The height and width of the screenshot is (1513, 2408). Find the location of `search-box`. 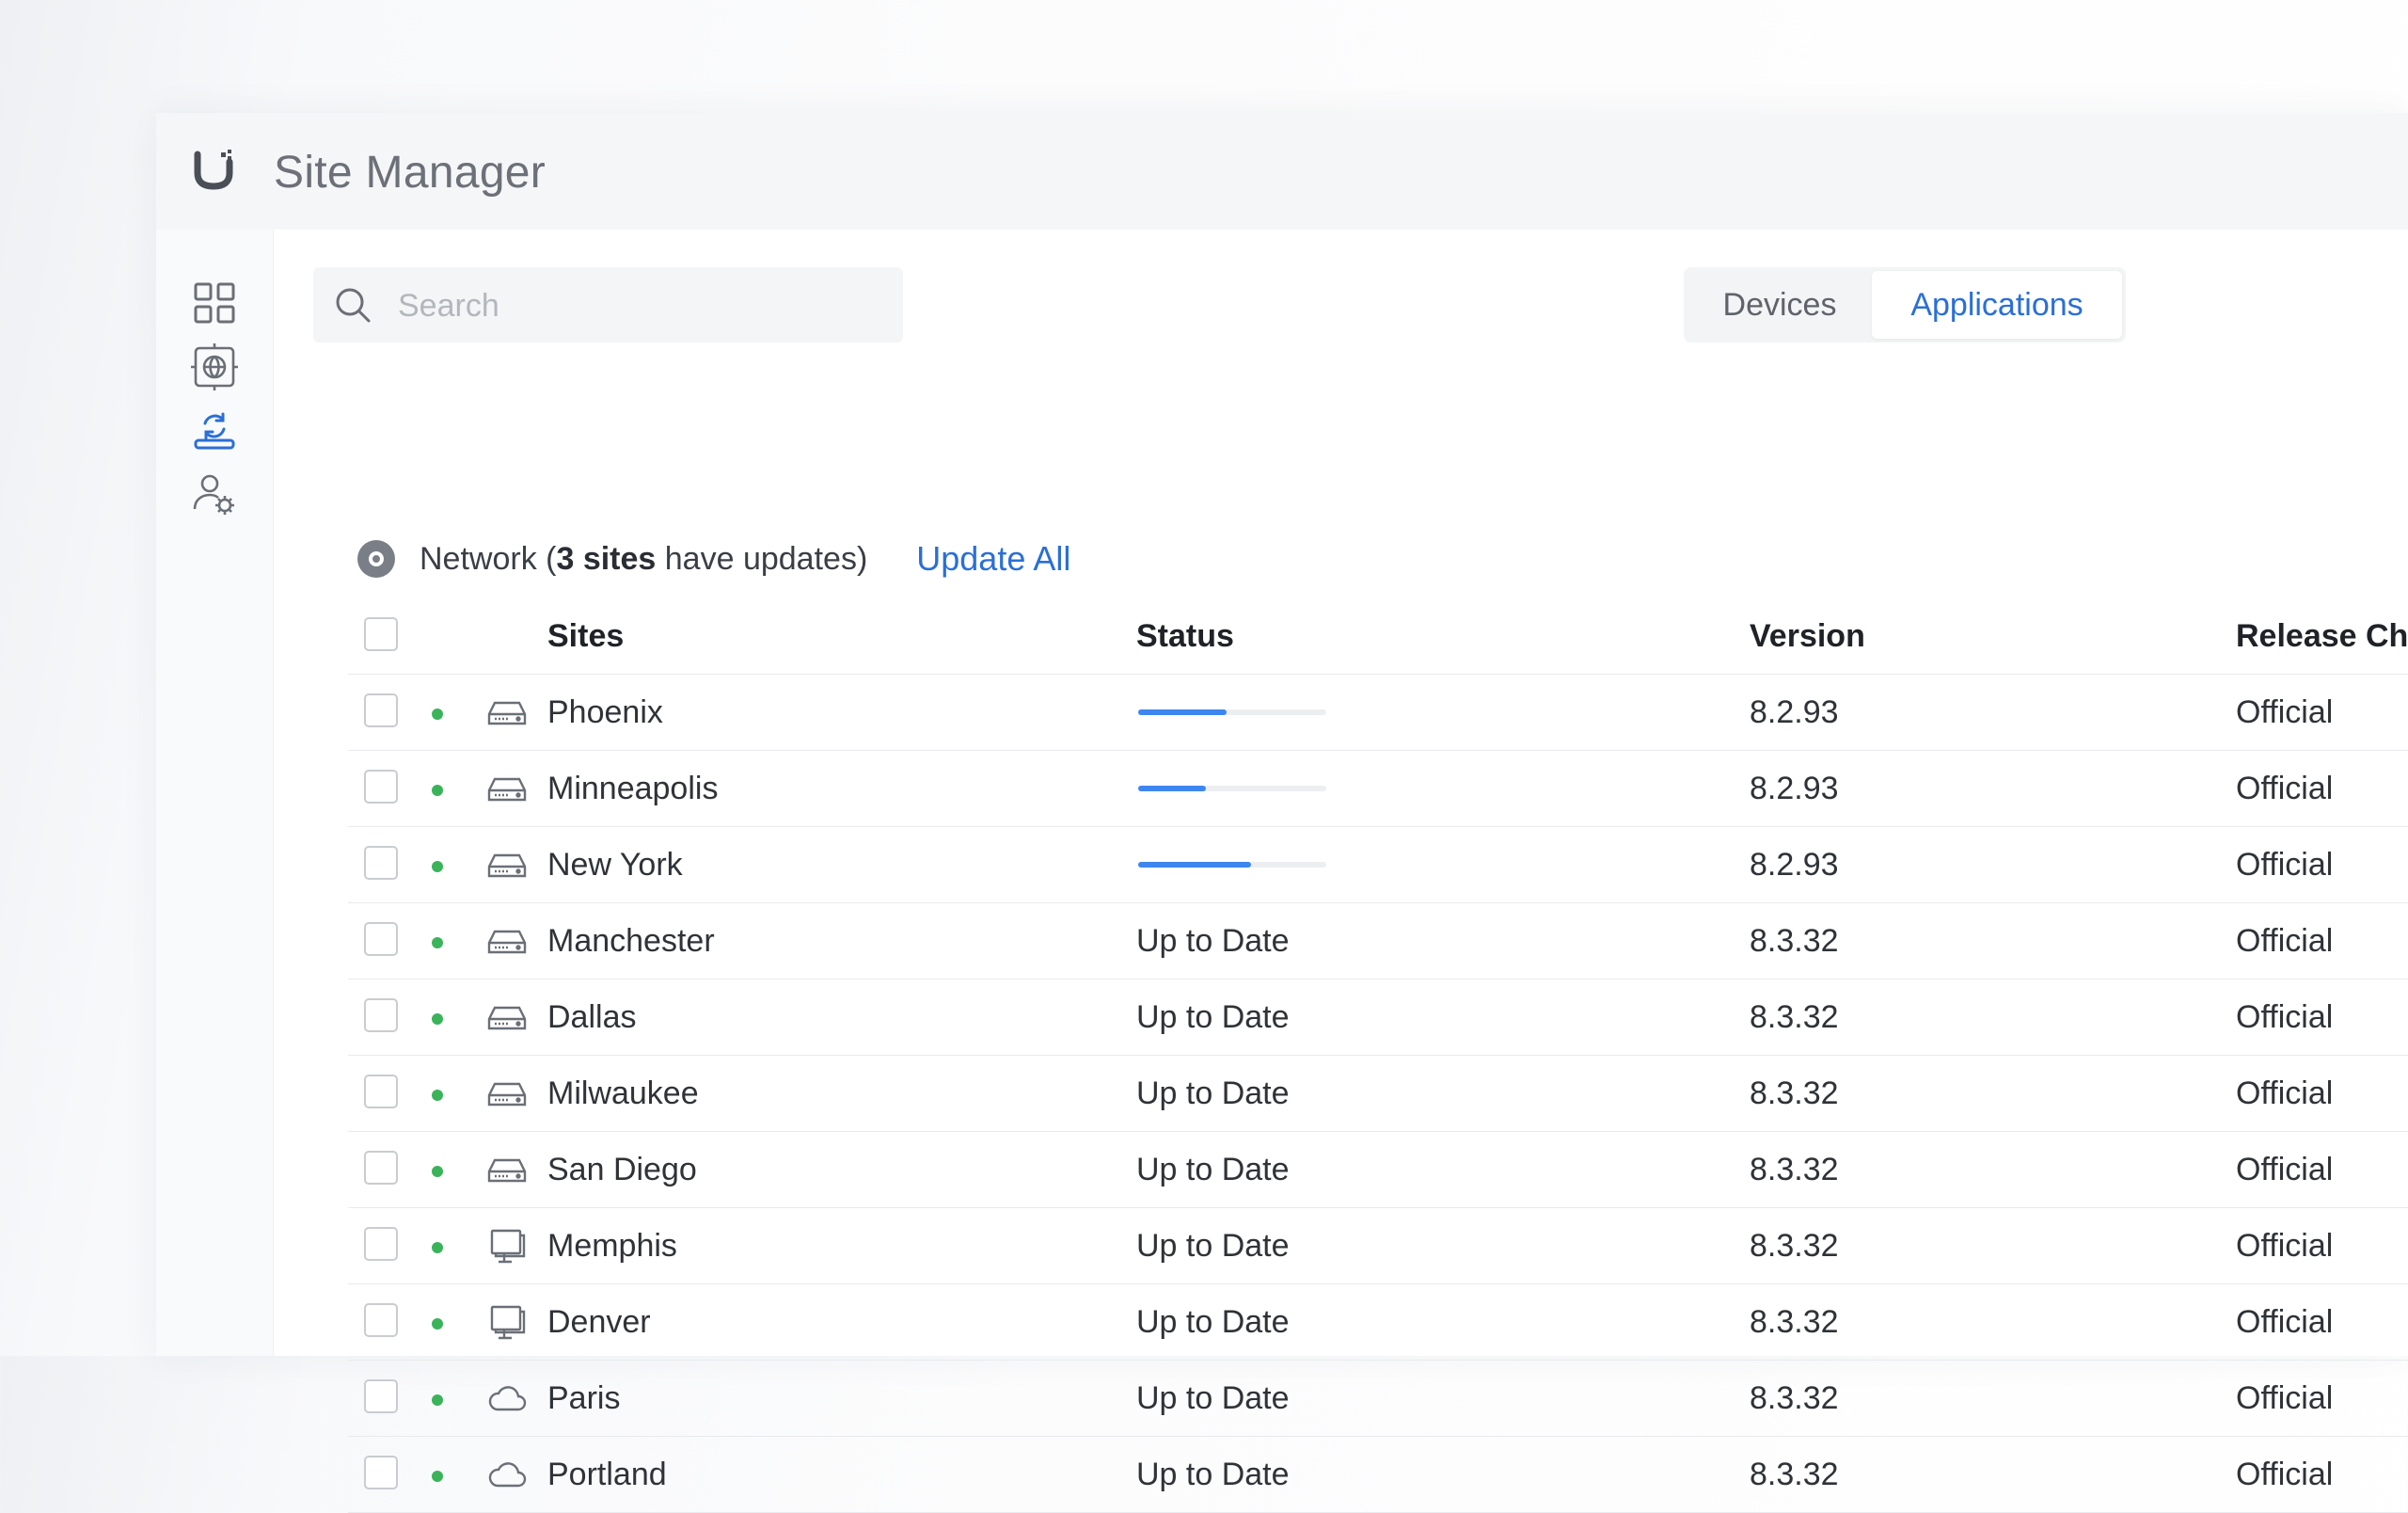

search-box is located at coordinates (608, 305).